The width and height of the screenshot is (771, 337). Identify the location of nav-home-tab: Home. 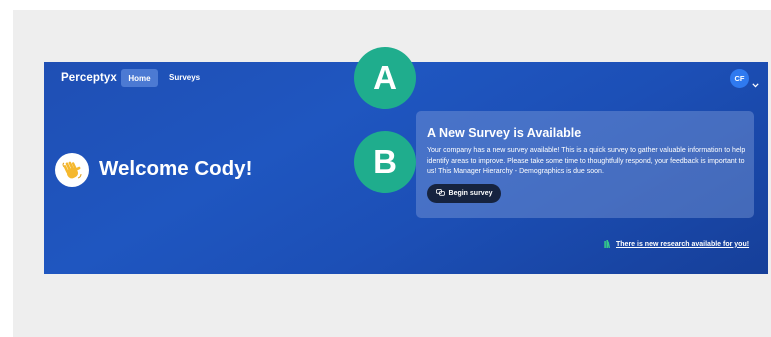
(139, 78).